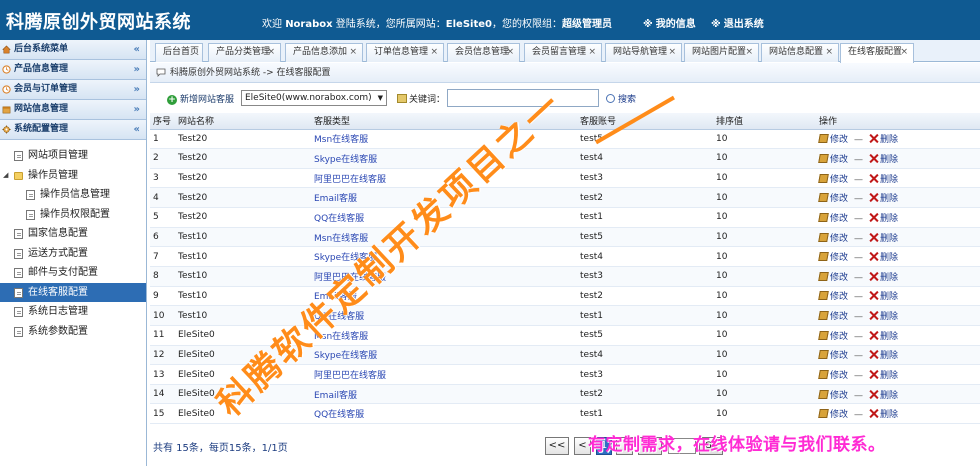  I want to click on site-select: EleSite0(www.norabox.com) ▼, so click(314, 98).